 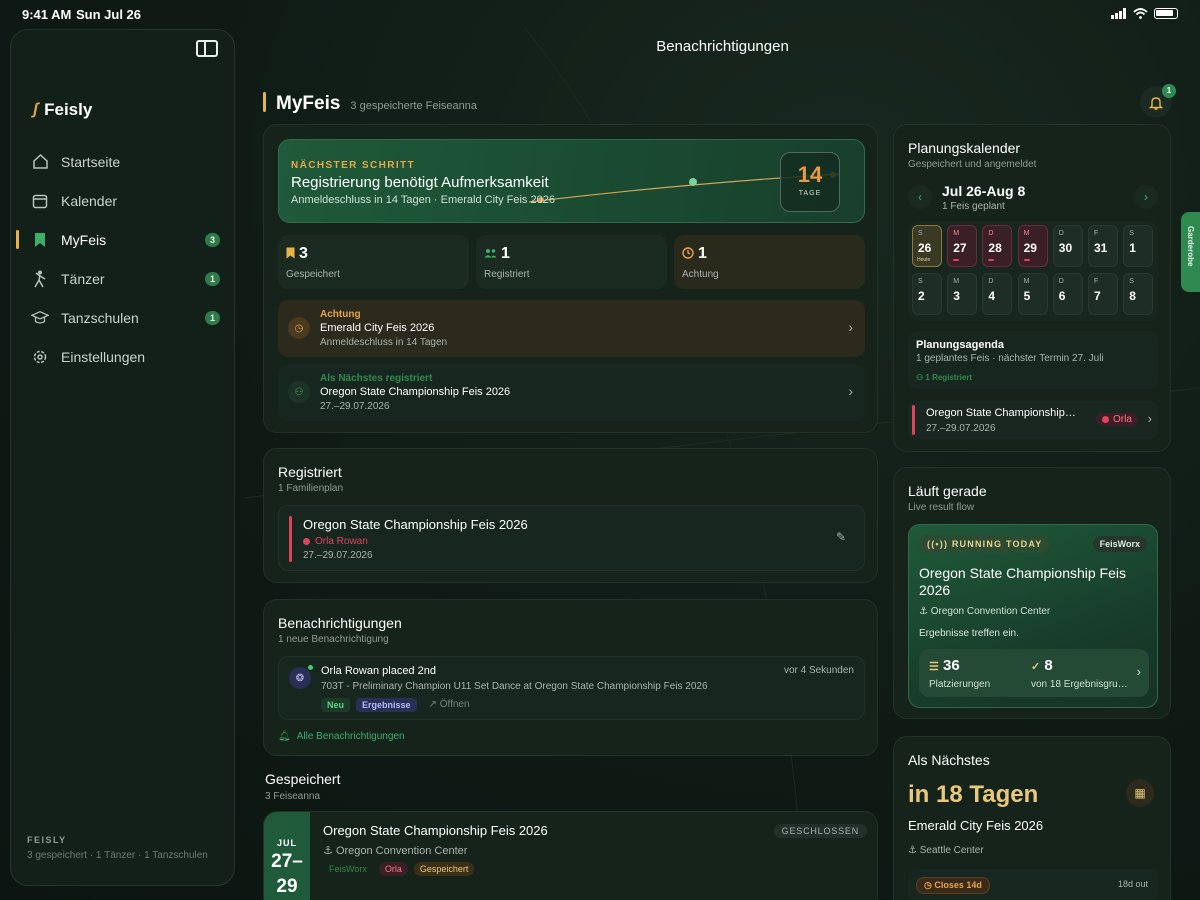 What do you see at coordinates (700, 274) in the screenshot?
I see `stat-label: Achtung` at bounding box center [700, 274].